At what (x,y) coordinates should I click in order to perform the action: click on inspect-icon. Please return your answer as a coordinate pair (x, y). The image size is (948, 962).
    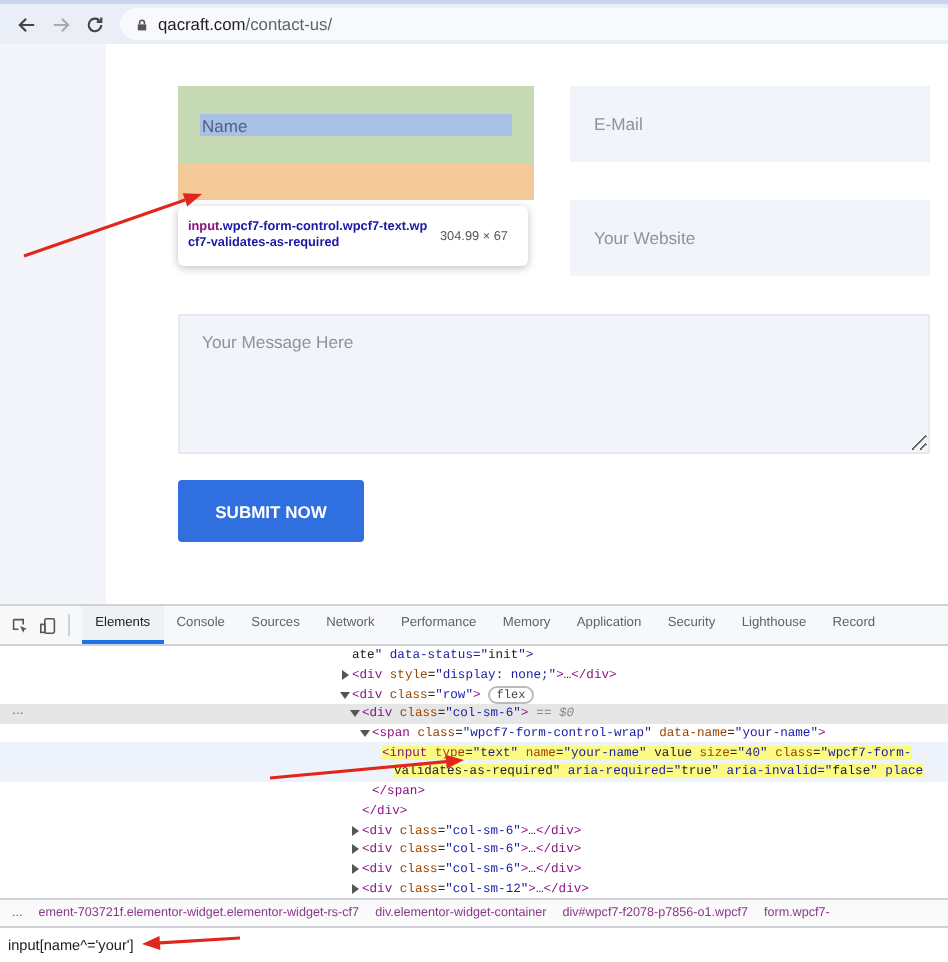
    Looking at the image, I should click on (20, 625).